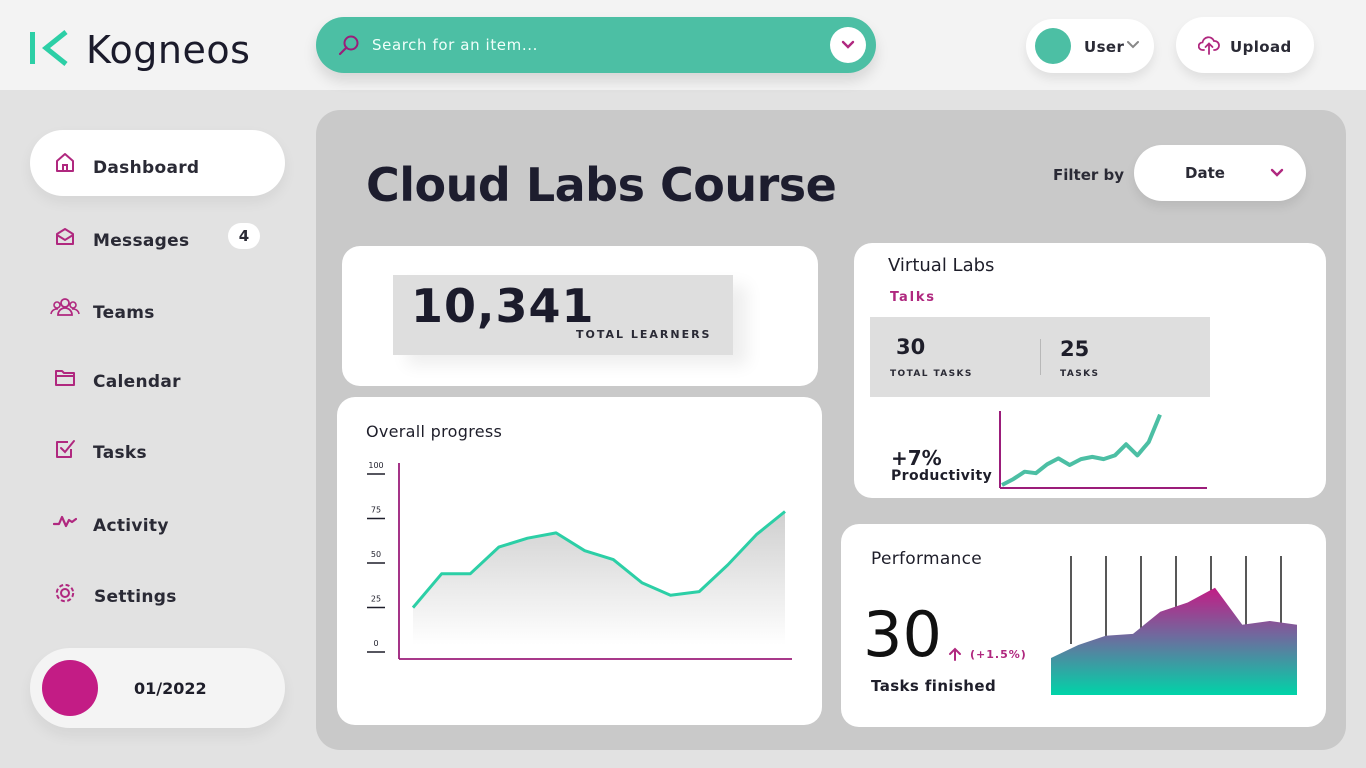  I want to click on y-tick-label: 0, so click(375, 643).